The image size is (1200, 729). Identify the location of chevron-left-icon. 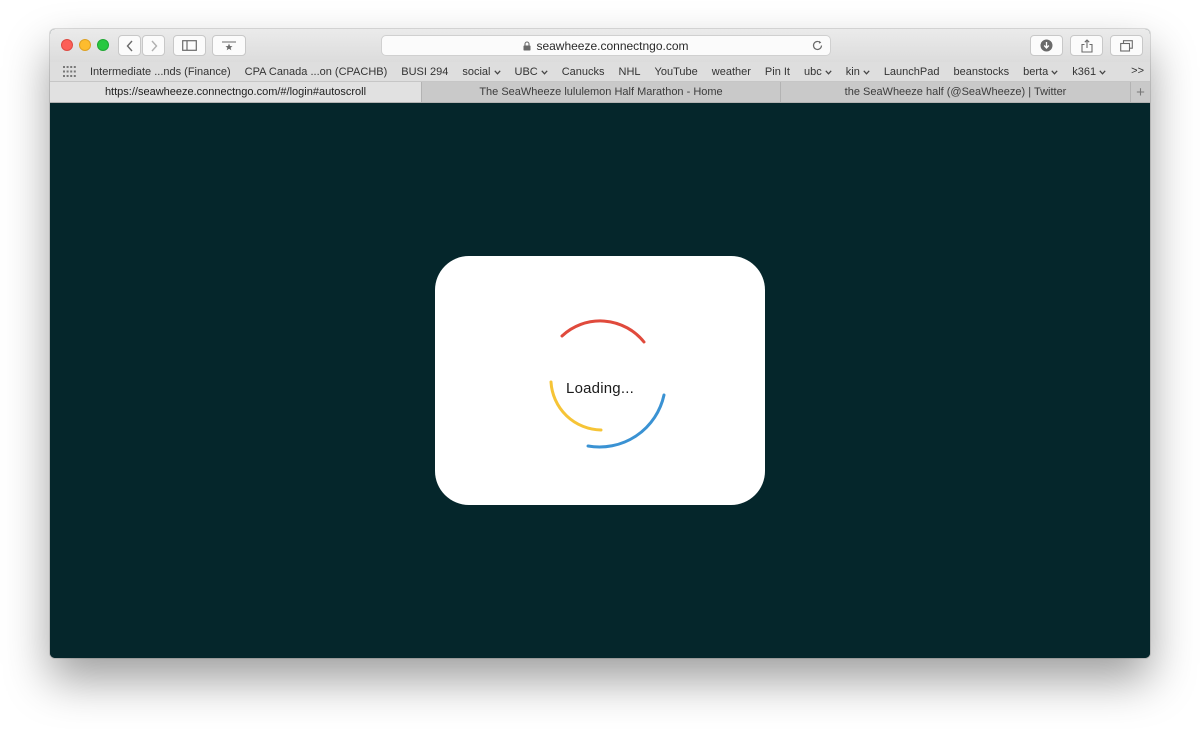
(129, 45).